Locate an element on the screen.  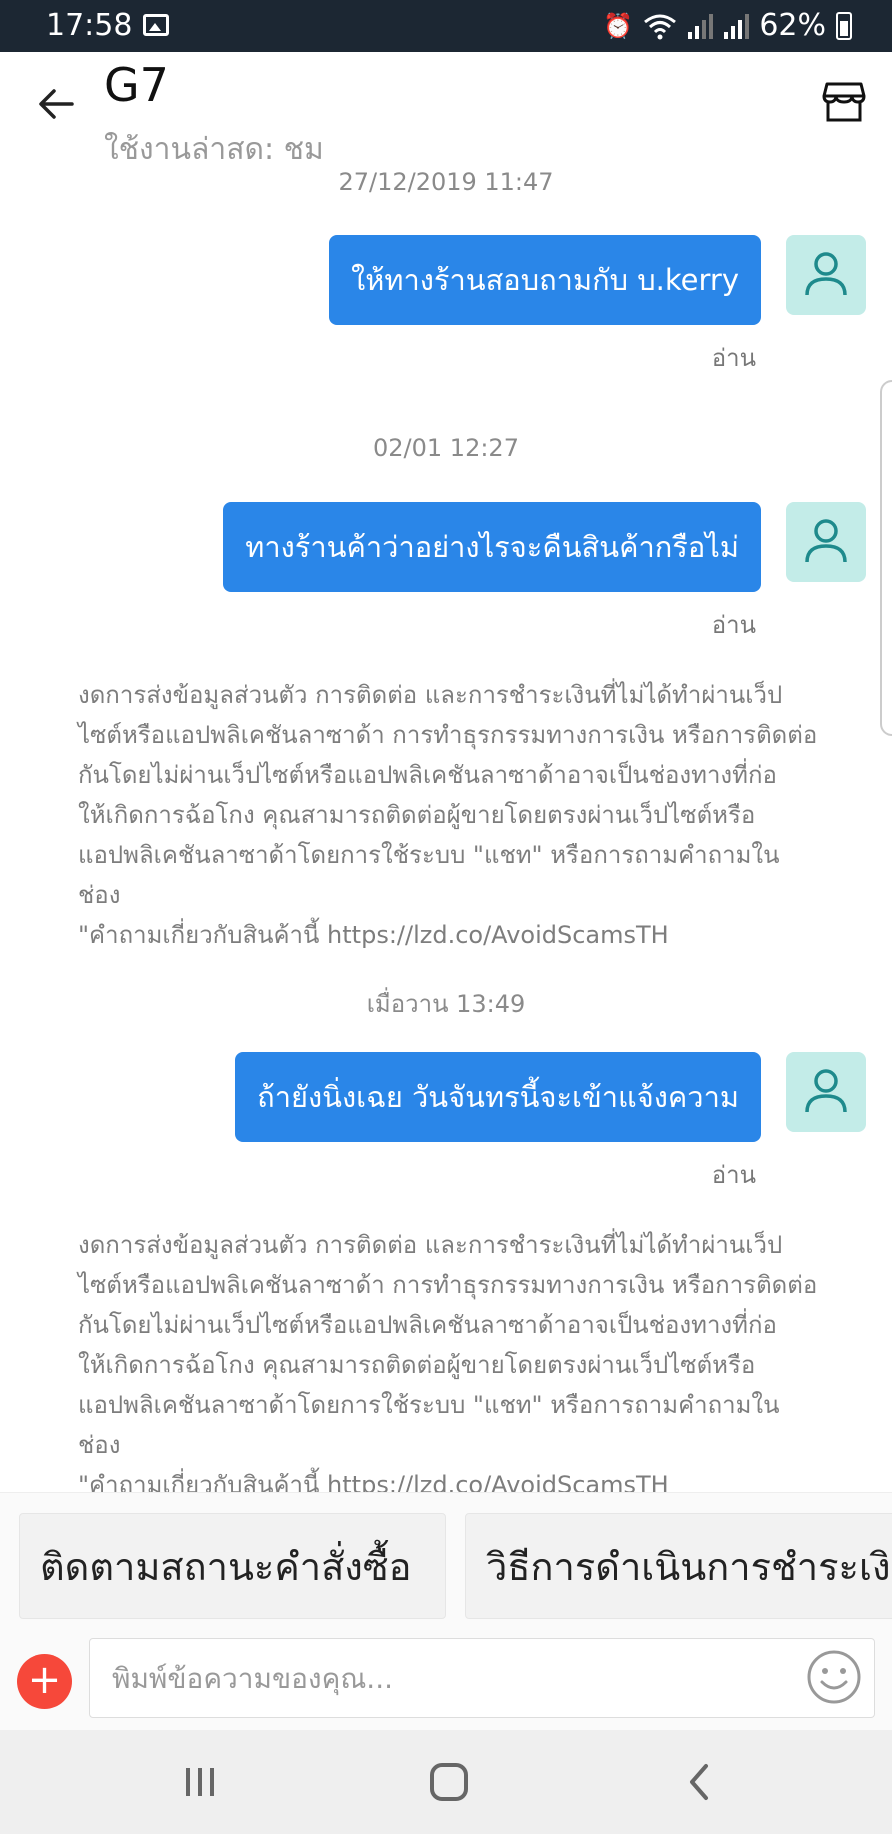
plus-icon: + is located at coordinates (44, 1680).